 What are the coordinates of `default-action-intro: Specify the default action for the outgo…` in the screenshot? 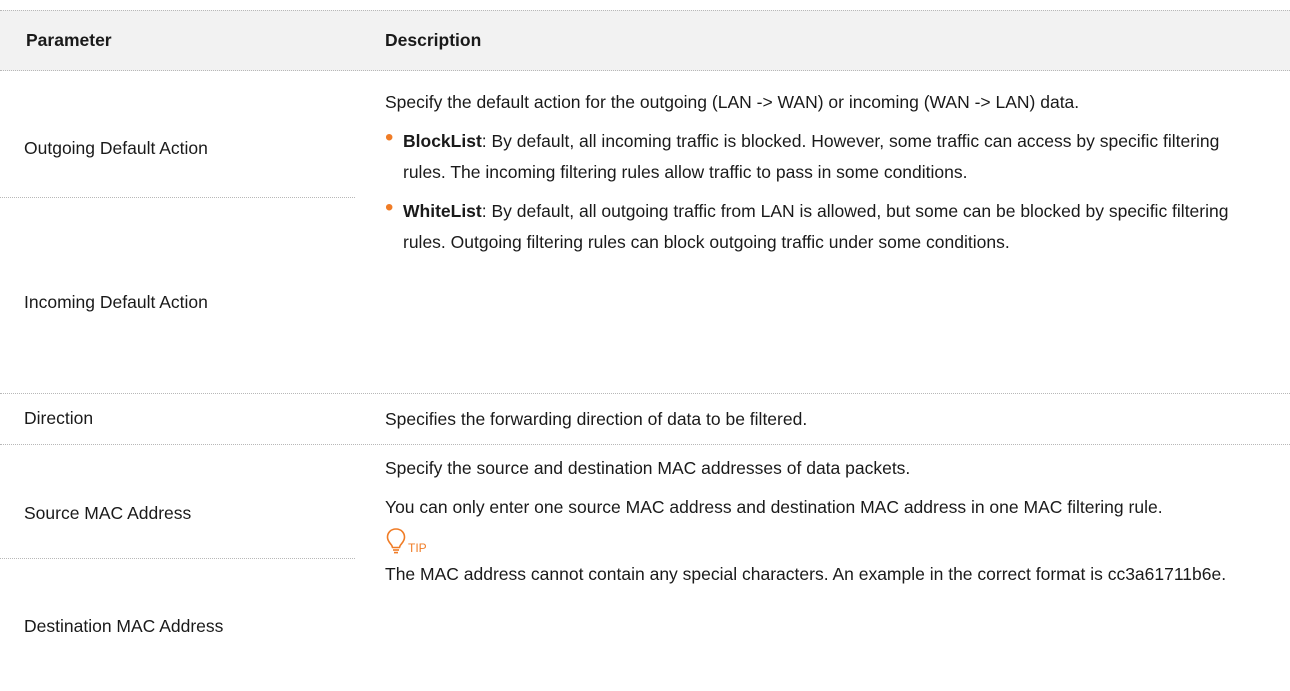 It's located at (732, 102).